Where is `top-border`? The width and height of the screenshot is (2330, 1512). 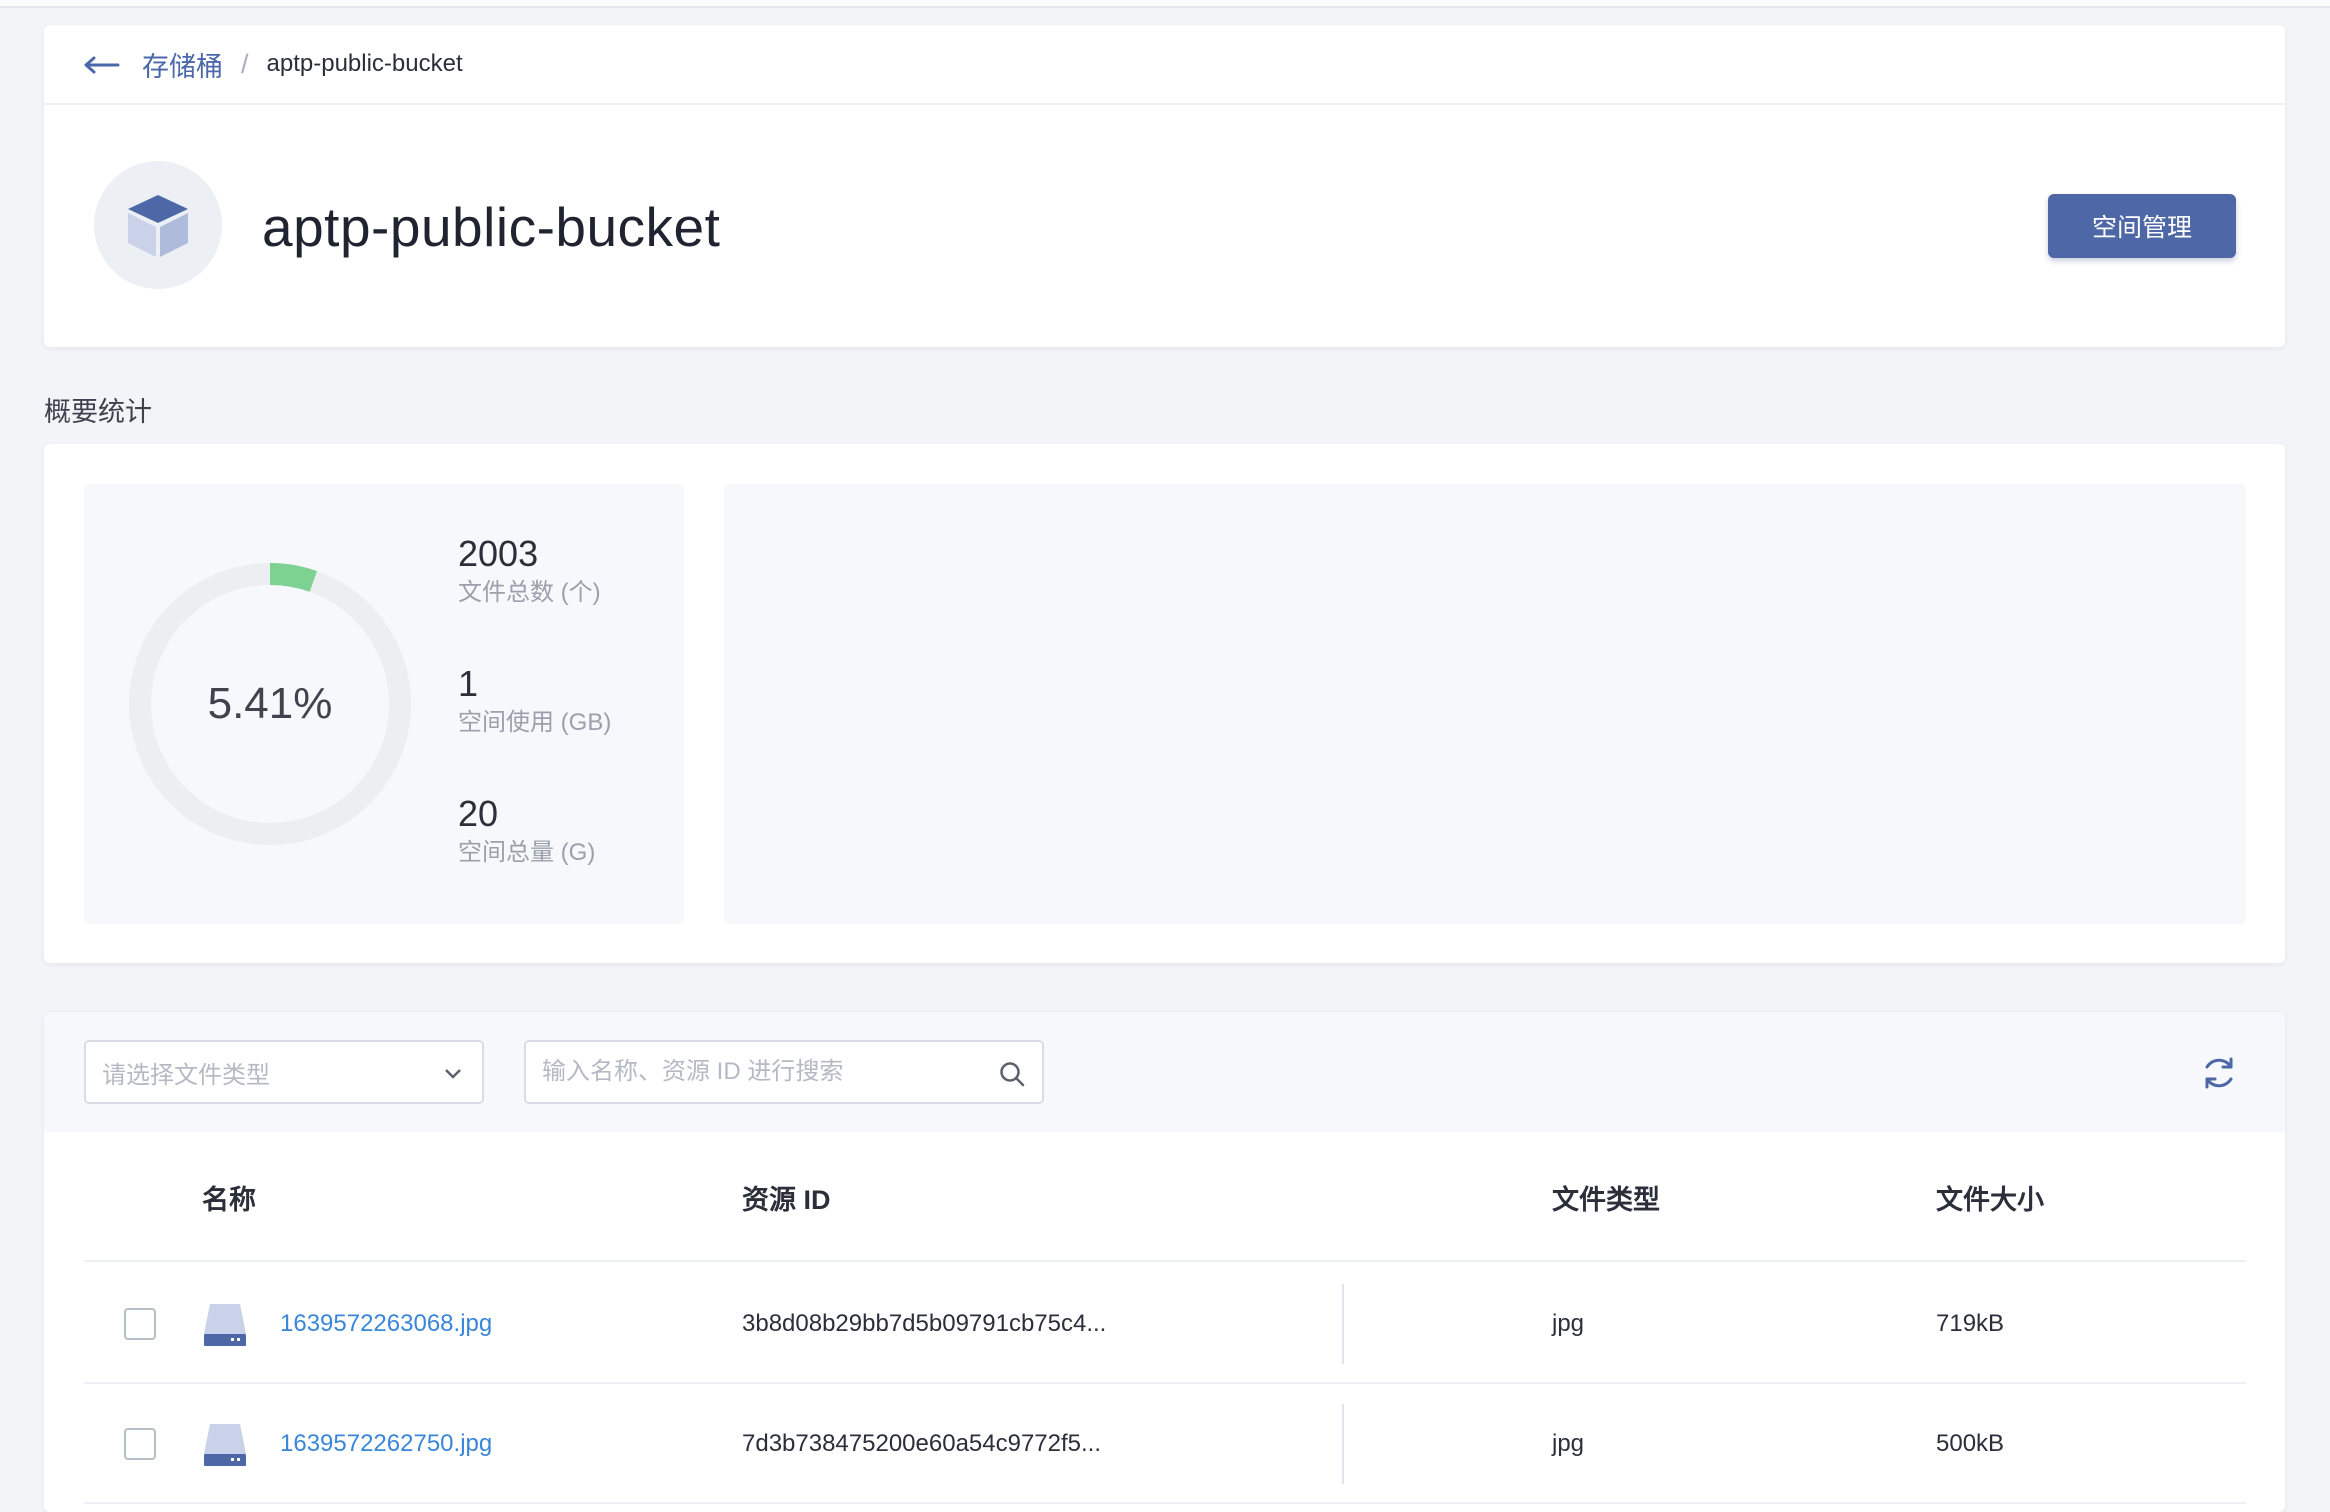 top-border is located at coordinates (1165, 4).